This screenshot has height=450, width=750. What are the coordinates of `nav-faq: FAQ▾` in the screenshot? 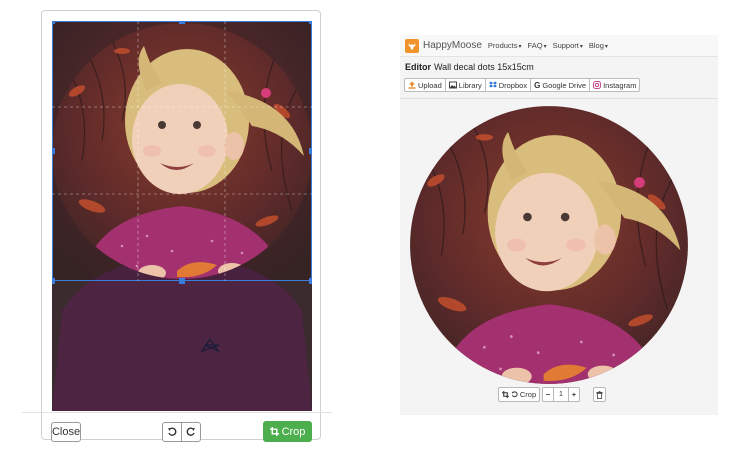 It's located at (537, 45).